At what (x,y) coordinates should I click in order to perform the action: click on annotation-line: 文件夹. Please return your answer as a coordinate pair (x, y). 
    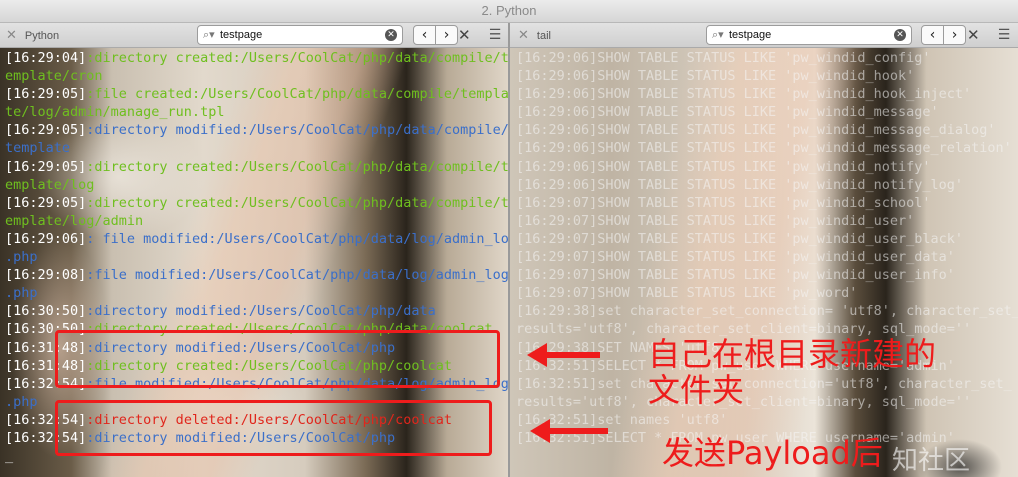
    Looking at the image, I should click on (696, 390).